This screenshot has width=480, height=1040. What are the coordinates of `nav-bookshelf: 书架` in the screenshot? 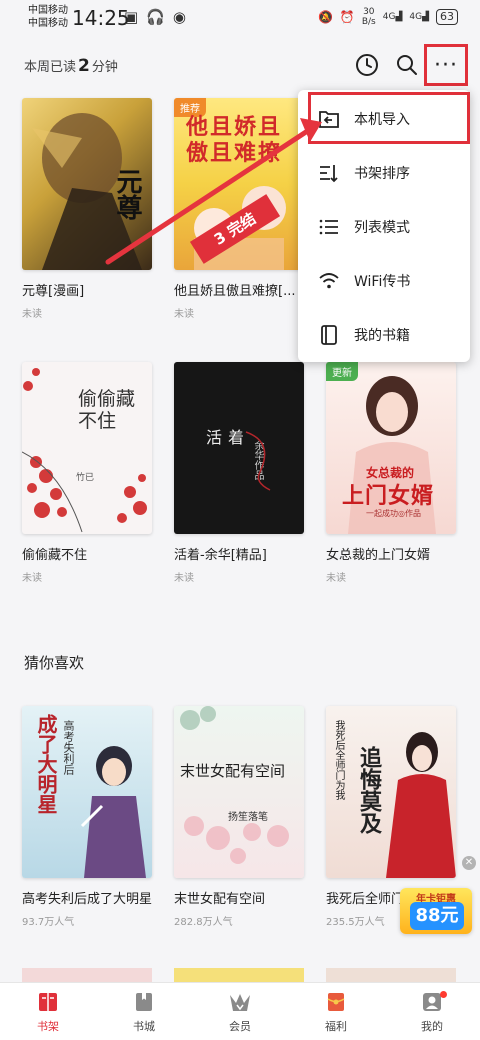 It's located at (48, 1011).